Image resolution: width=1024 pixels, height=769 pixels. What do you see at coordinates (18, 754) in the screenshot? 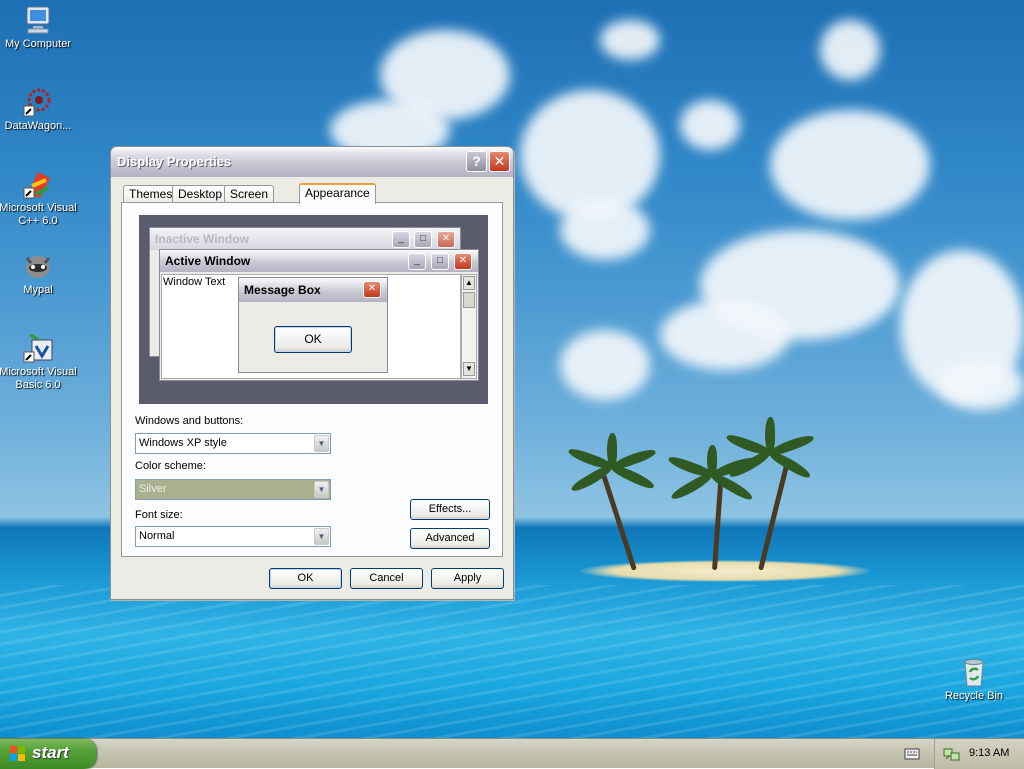
I see `windows-logo-icon` at bounding box center [18, 754].